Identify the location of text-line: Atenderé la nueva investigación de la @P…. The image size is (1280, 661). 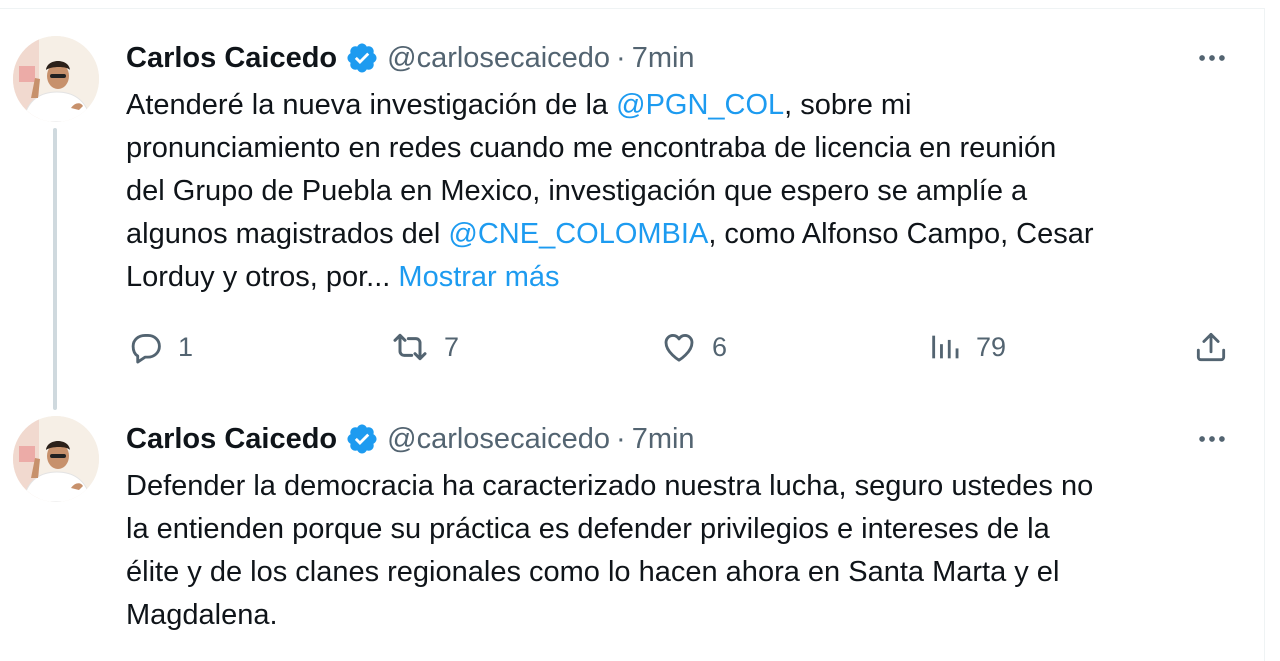
(676, 105).